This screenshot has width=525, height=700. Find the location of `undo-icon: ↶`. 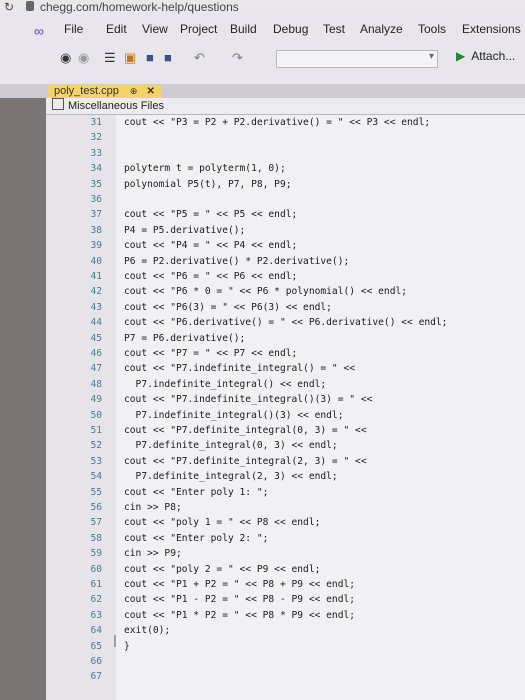

undo-icon: ↶ is located at coordinates (199, 58).